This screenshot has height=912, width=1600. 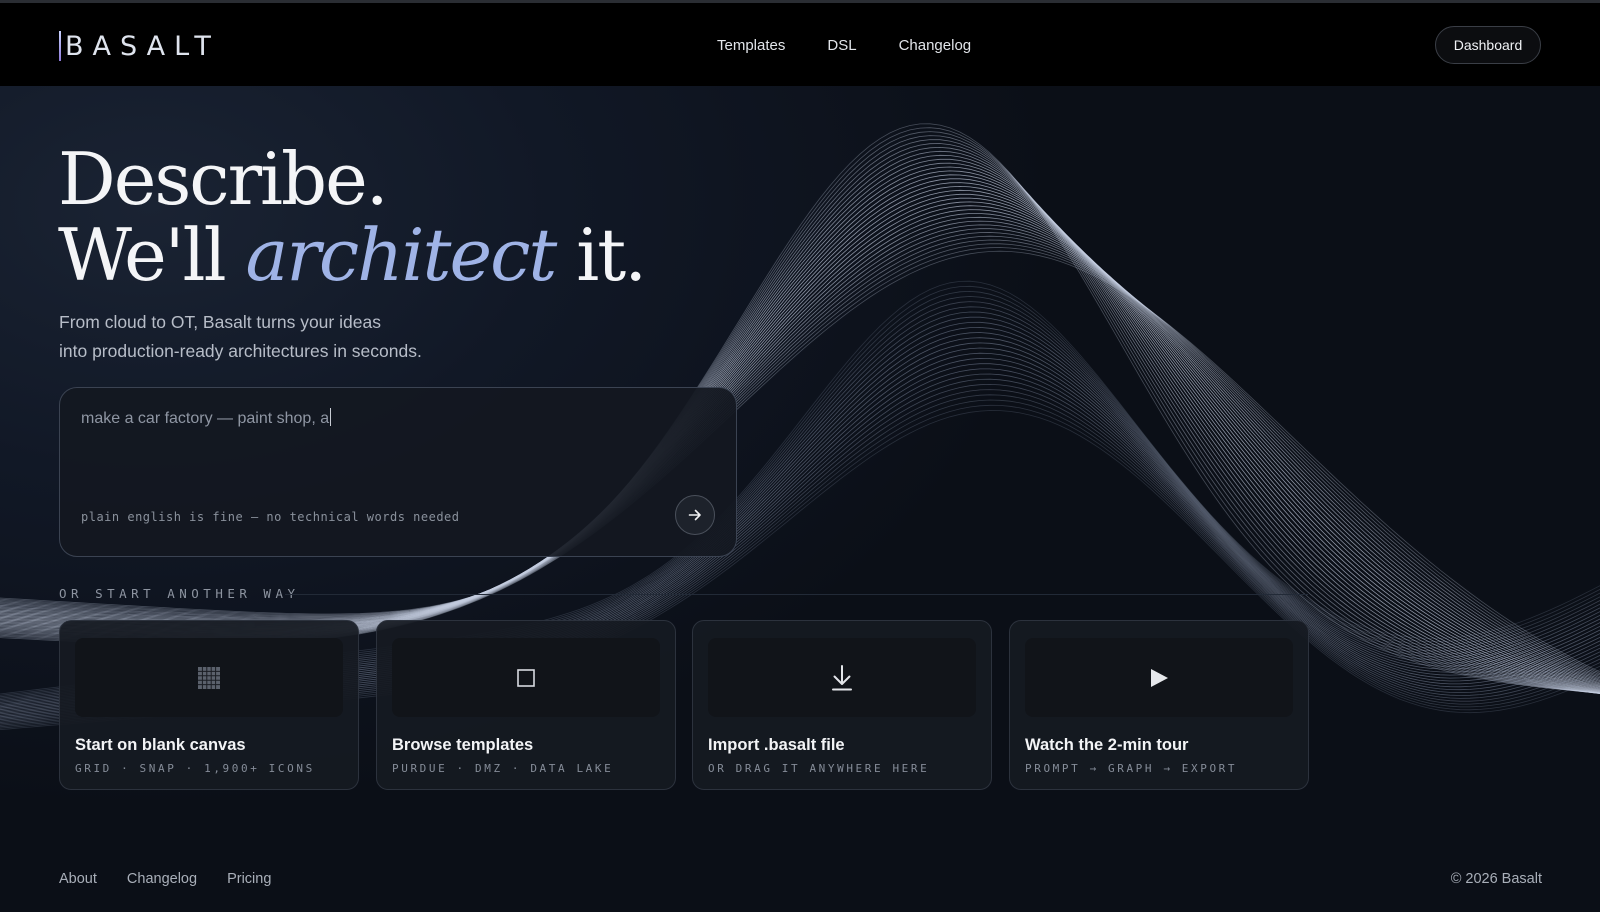 What do you see at coordinates (463, 745) in the screenshot?
I see `card-title: Browse templates` at bounding box center [463, 745].